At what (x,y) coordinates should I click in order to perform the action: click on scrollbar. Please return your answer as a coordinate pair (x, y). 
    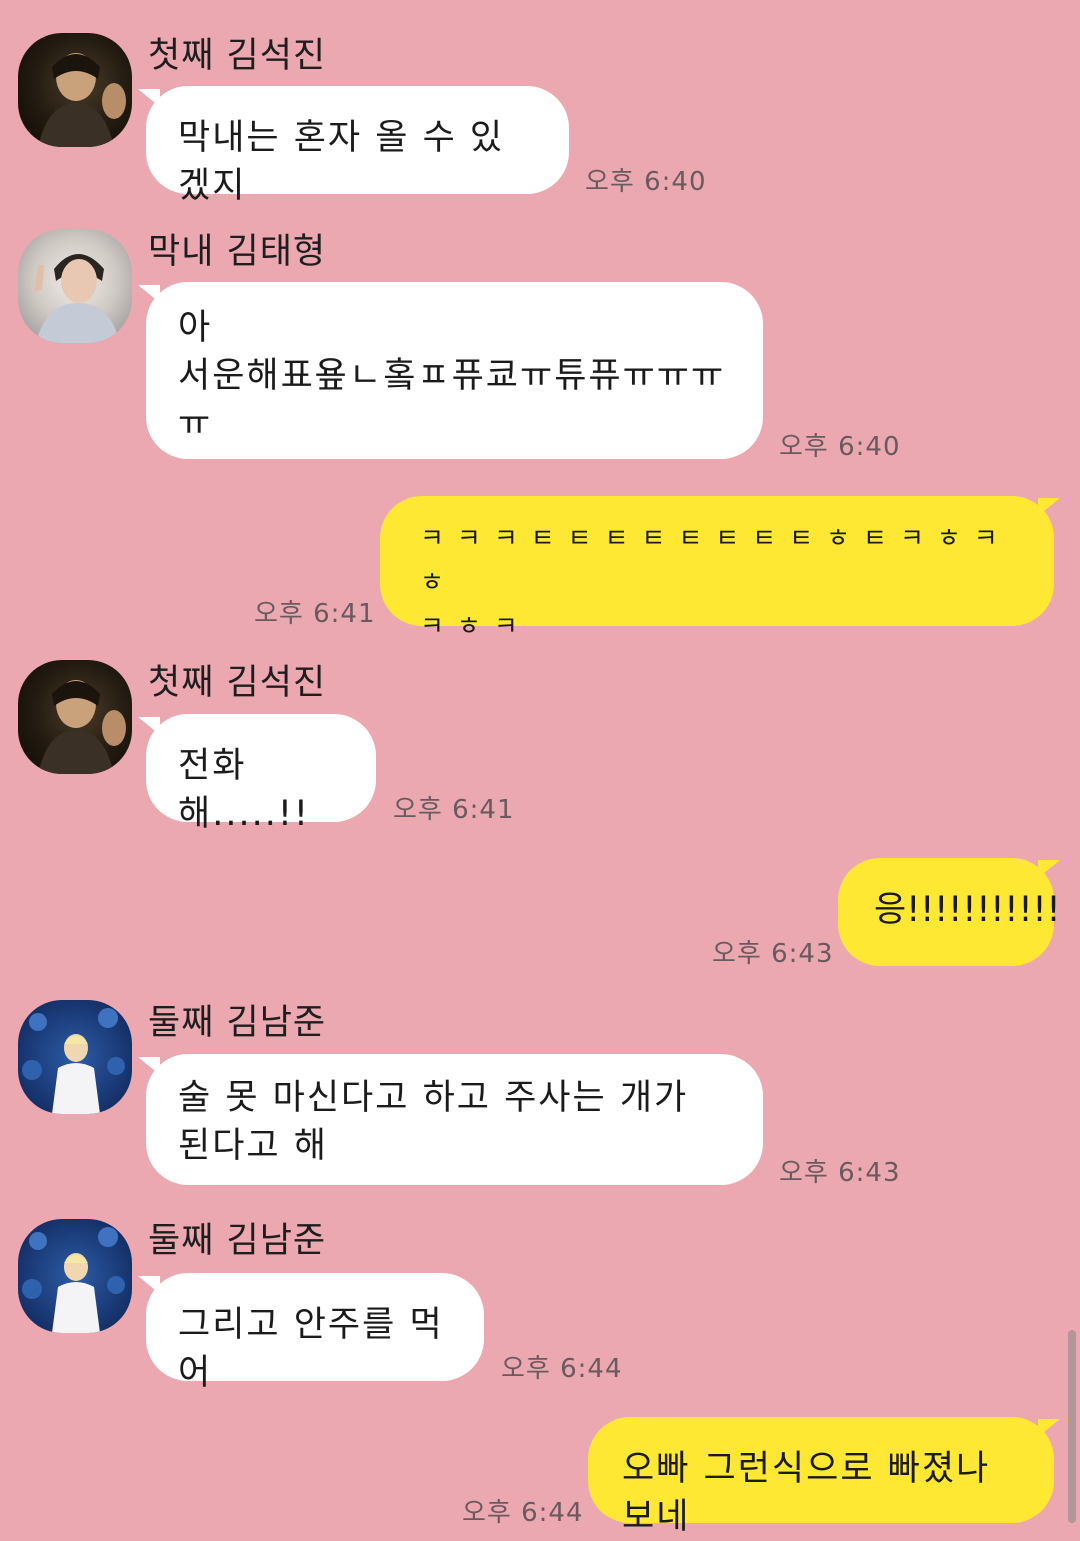
    Looking at the image, I should click on (1072, 1426).